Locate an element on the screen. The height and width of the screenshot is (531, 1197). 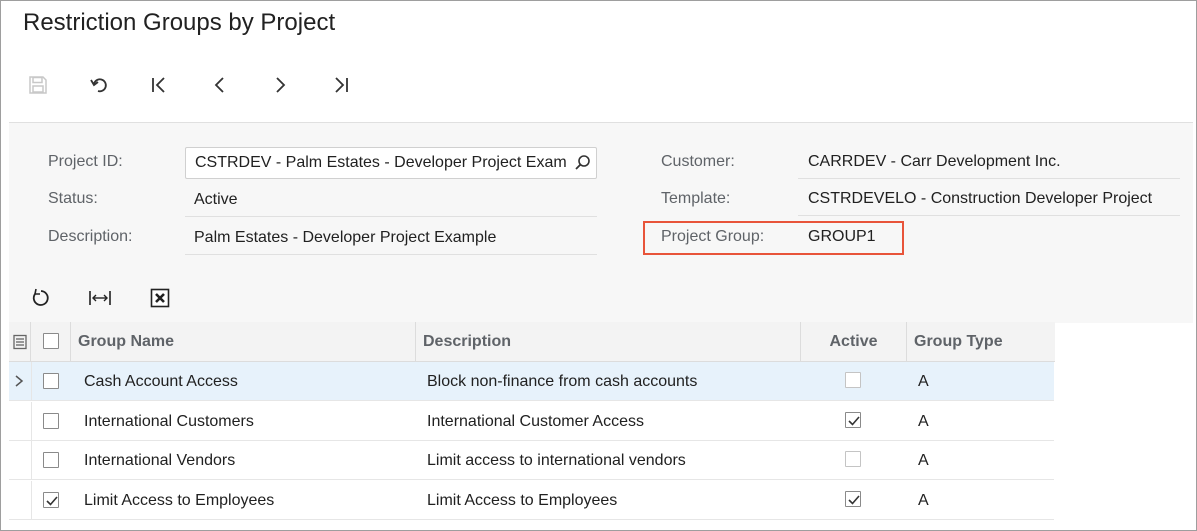
last-record-icon is located at coordinates (341, 85).